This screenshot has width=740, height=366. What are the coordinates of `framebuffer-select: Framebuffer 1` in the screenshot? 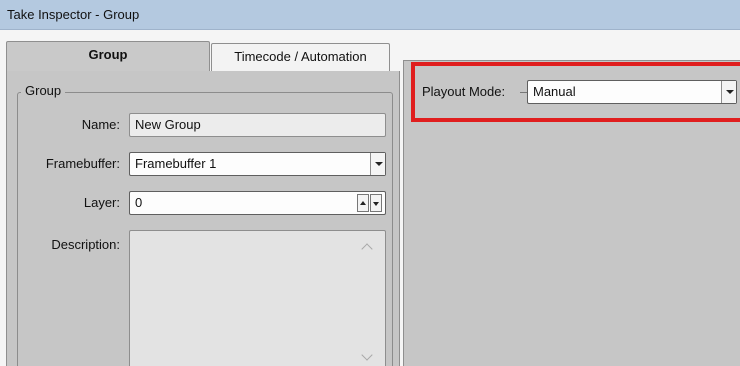 It's located at (257, 164).